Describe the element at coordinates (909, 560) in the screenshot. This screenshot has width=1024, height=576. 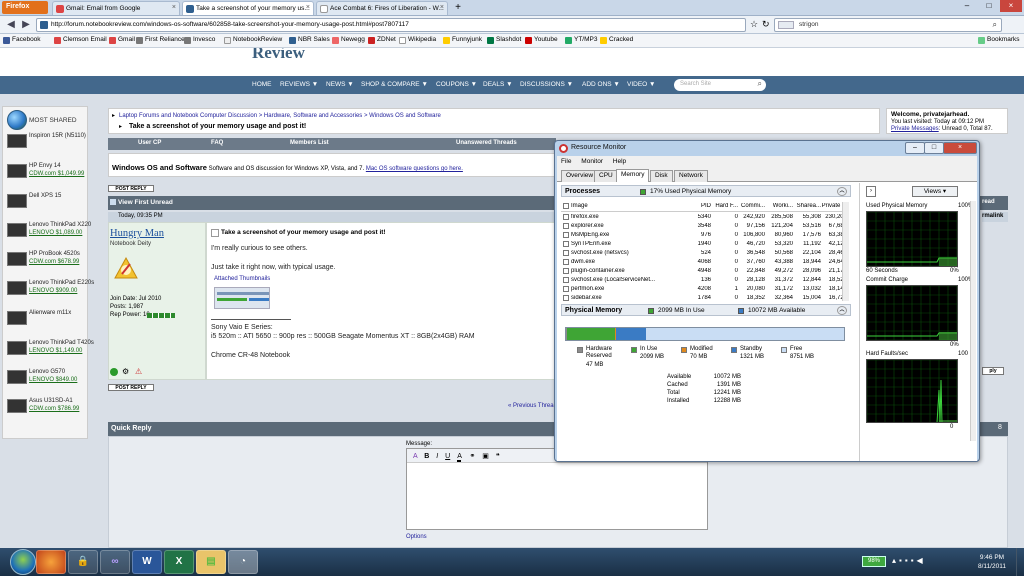
I see `tray-icons: ▴▪▪▪◀` at that location.